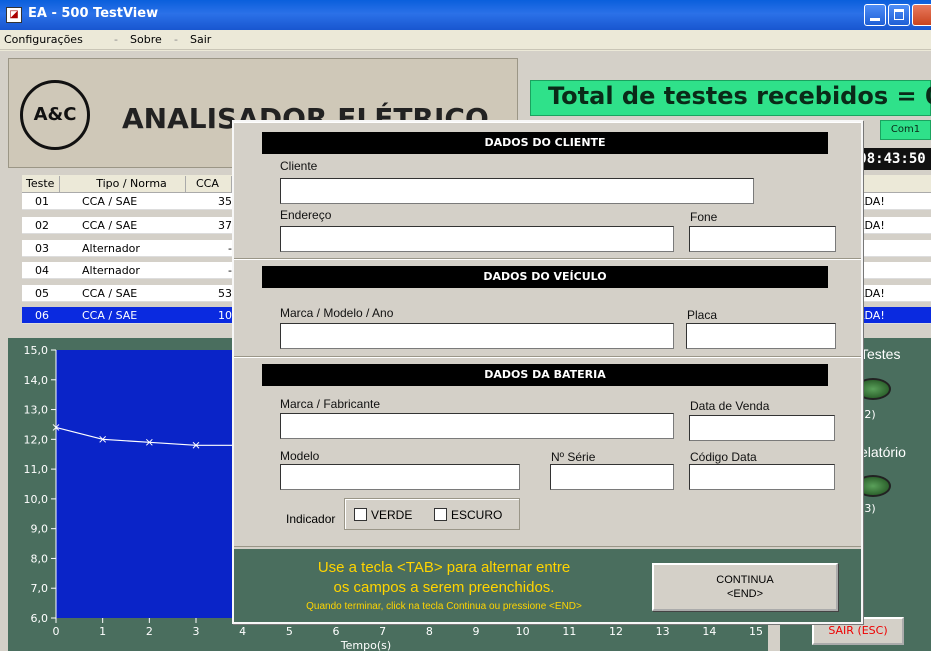  Describe the element at coordinates (663, 631) in the screenshot. I see `x-tick-label: 13` at that location.